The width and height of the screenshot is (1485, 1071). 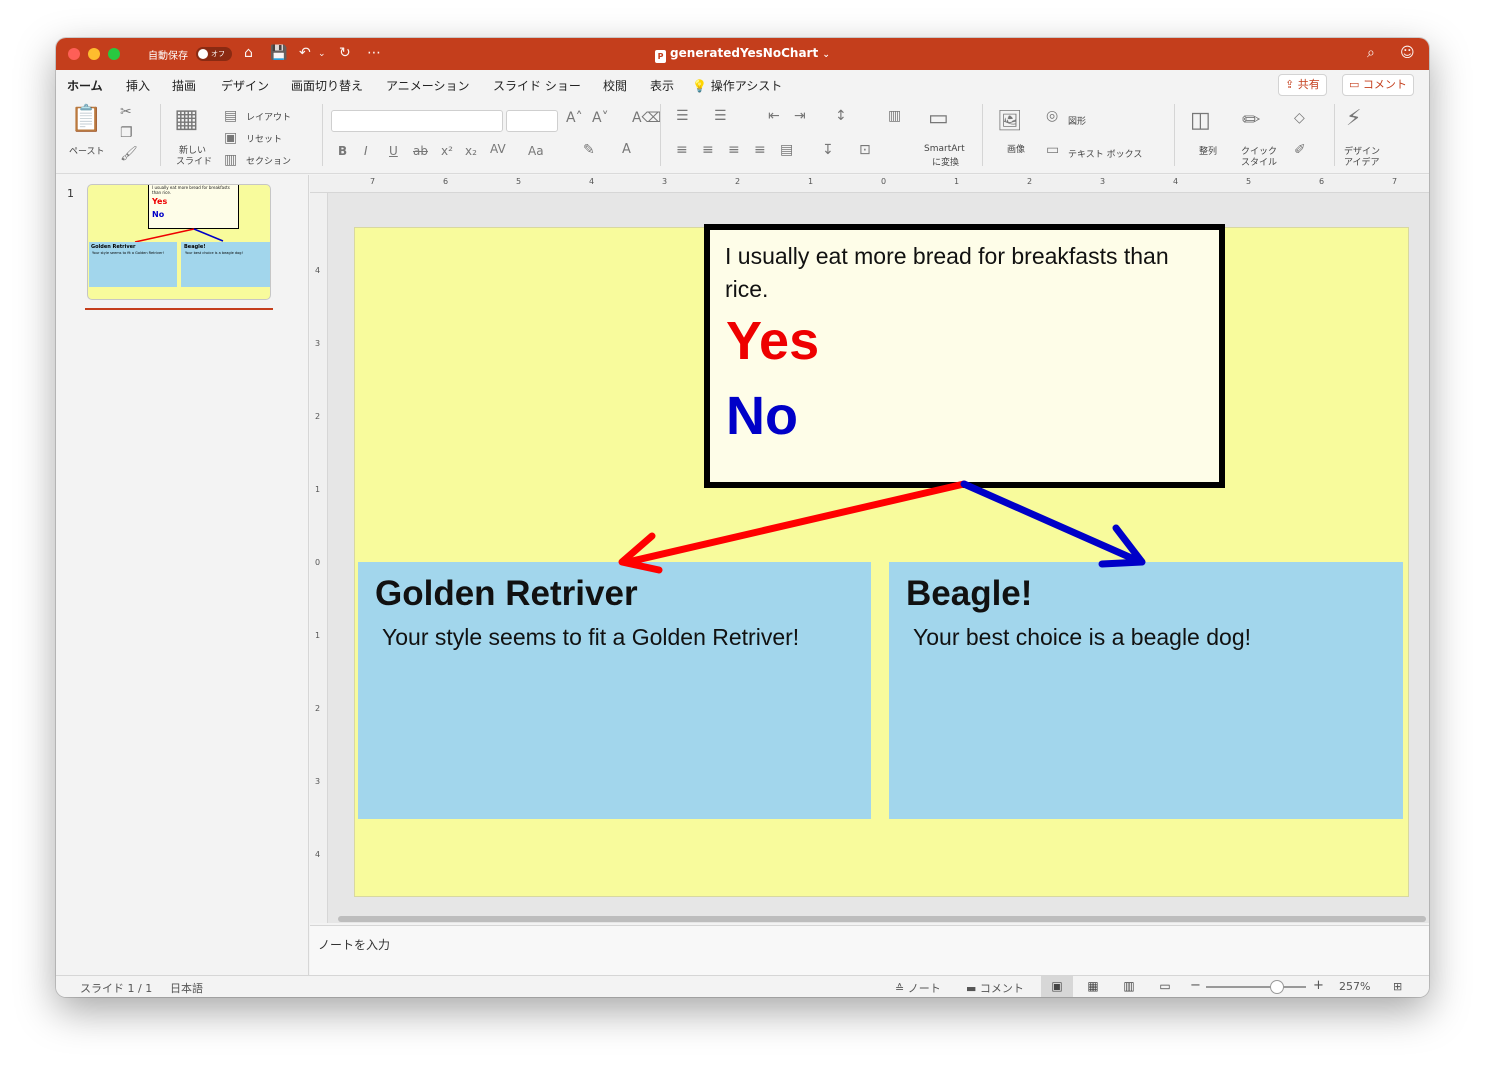 What do you see at coordinates (1353, 118) in the screenshot?
I see `design-ideas-icon: ⚡` at bounding box center [1353, 118].